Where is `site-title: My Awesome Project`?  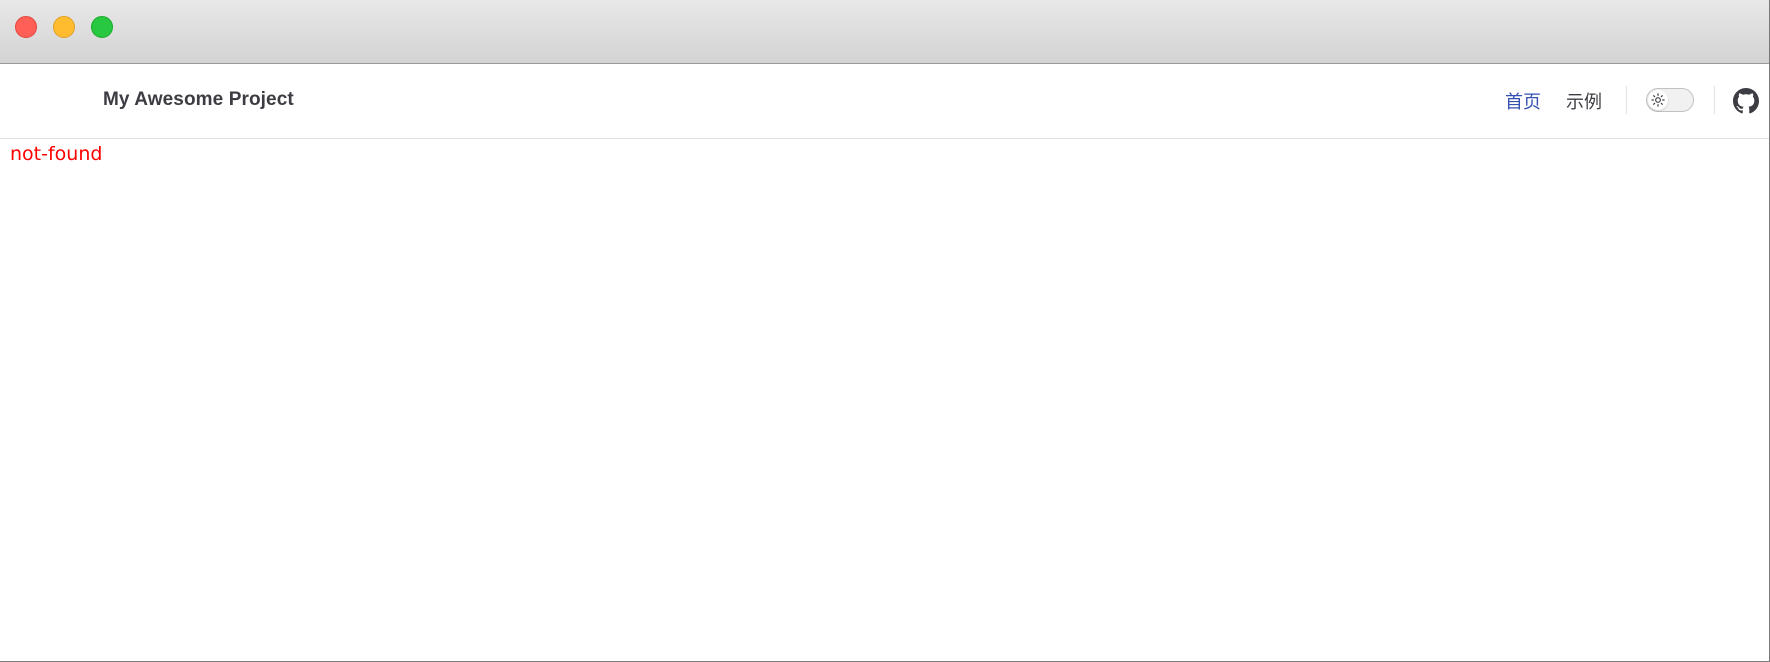
site-title: My Awesome Project is located at coordinates (198, 100).